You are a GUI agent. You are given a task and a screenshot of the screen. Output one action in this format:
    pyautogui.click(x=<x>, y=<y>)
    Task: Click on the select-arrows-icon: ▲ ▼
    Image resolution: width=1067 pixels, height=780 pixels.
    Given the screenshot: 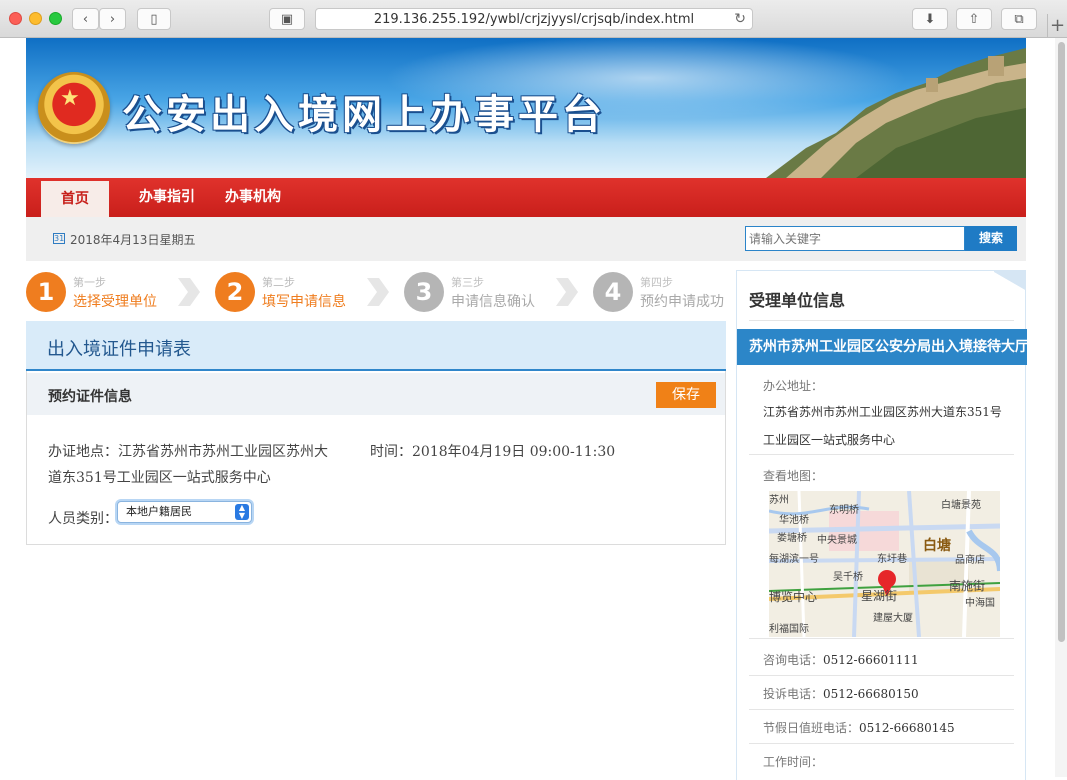 What is the action you would take?
    pyautogui.click(x=242, y=512)
    